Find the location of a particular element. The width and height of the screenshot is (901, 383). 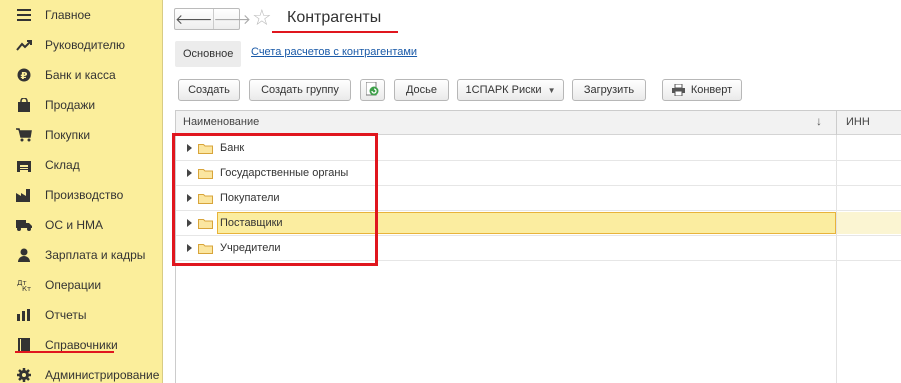

refresh-button is located at coordinates (372, 90).